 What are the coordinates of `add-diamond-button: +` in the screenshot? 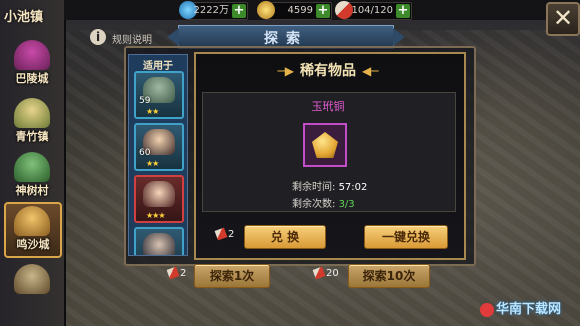 It's located at (239, 11).